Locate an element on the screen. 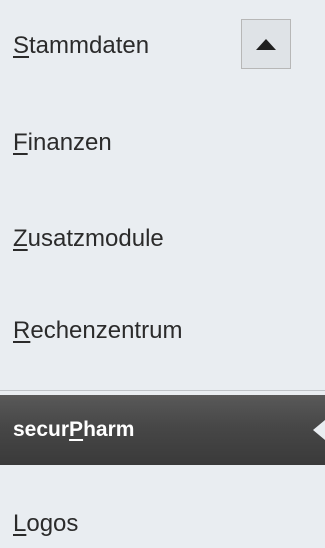  nav-item-label: Stammdaten is located at coordinates (81, 45).